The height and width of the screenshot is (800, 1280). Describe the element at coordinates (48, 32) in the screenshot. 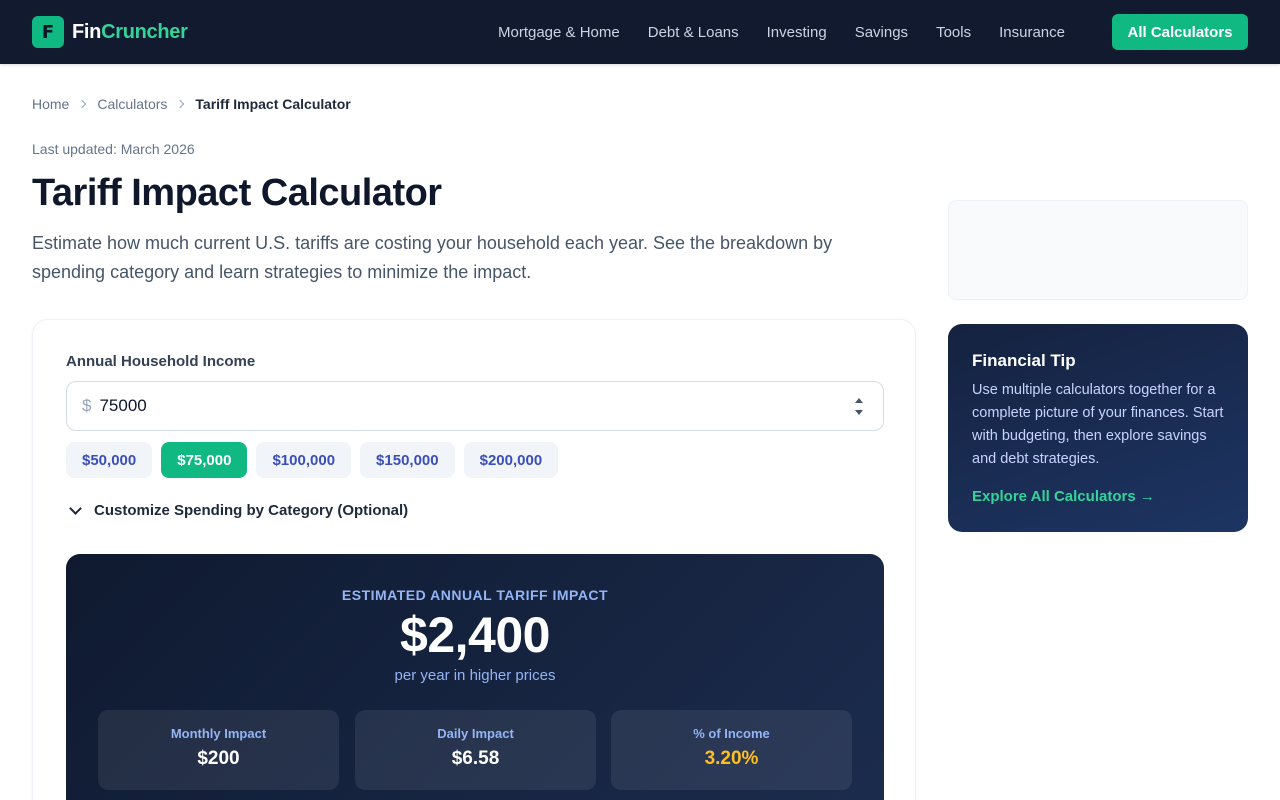

I see `logo-mark: F` at that location.